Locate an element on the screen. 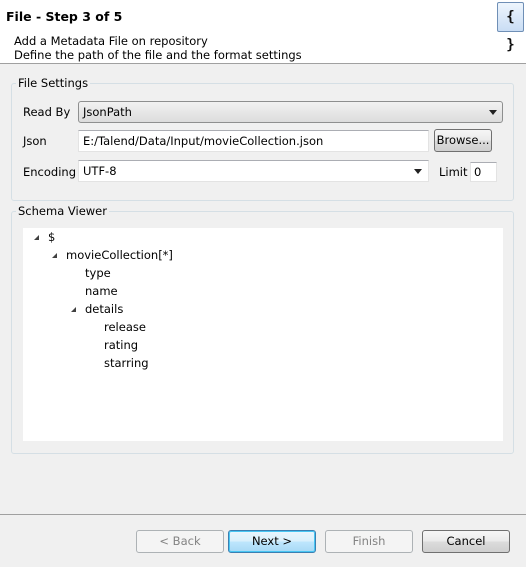 This screenshot has width=526, height=567. file-settings-legend: File Settings is located at coordinates (53, 83).